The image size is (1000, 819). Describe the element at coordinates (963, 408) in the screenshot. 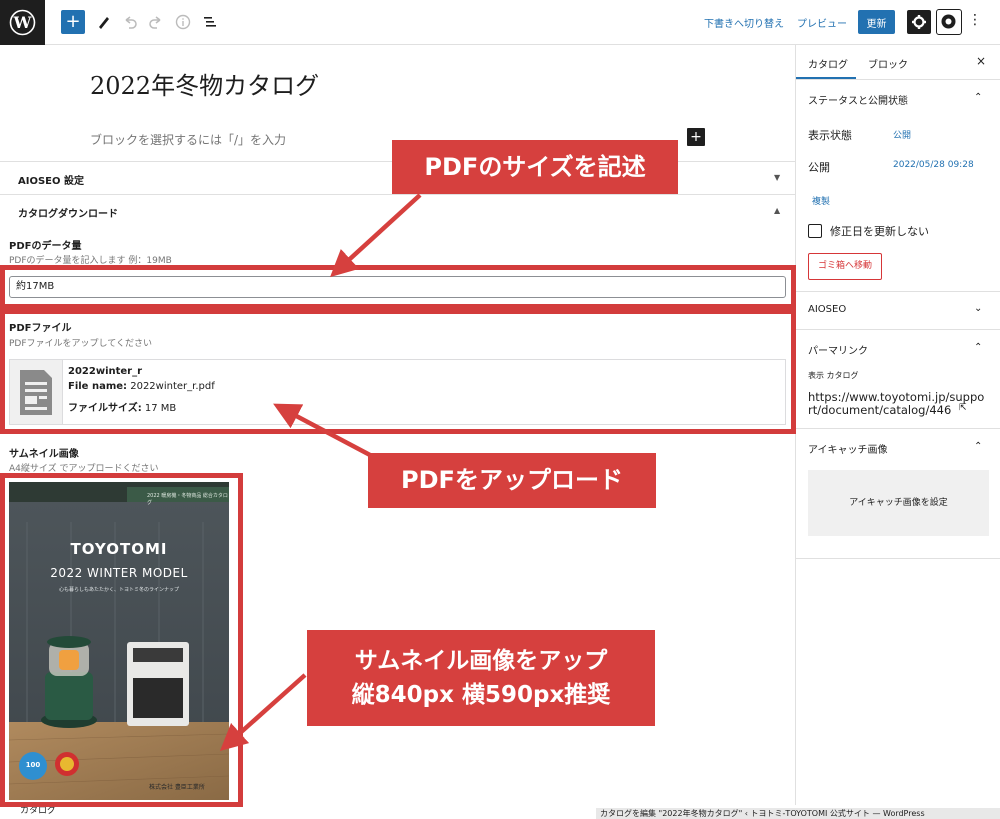

I see `external-link-icon: ⇱` at that location.